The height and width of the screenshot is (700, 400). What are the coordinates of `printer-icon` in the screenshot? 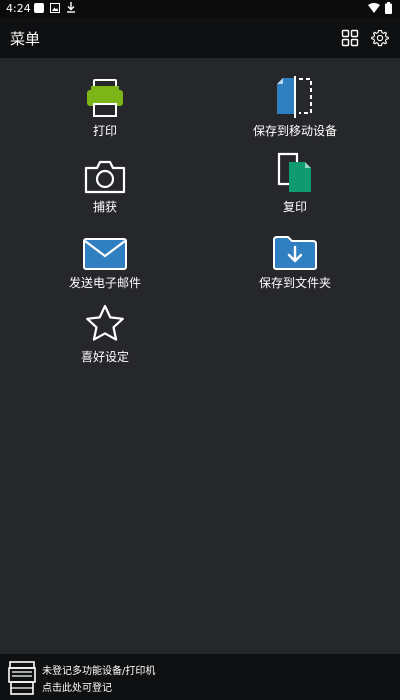 It's located at (105, 98).